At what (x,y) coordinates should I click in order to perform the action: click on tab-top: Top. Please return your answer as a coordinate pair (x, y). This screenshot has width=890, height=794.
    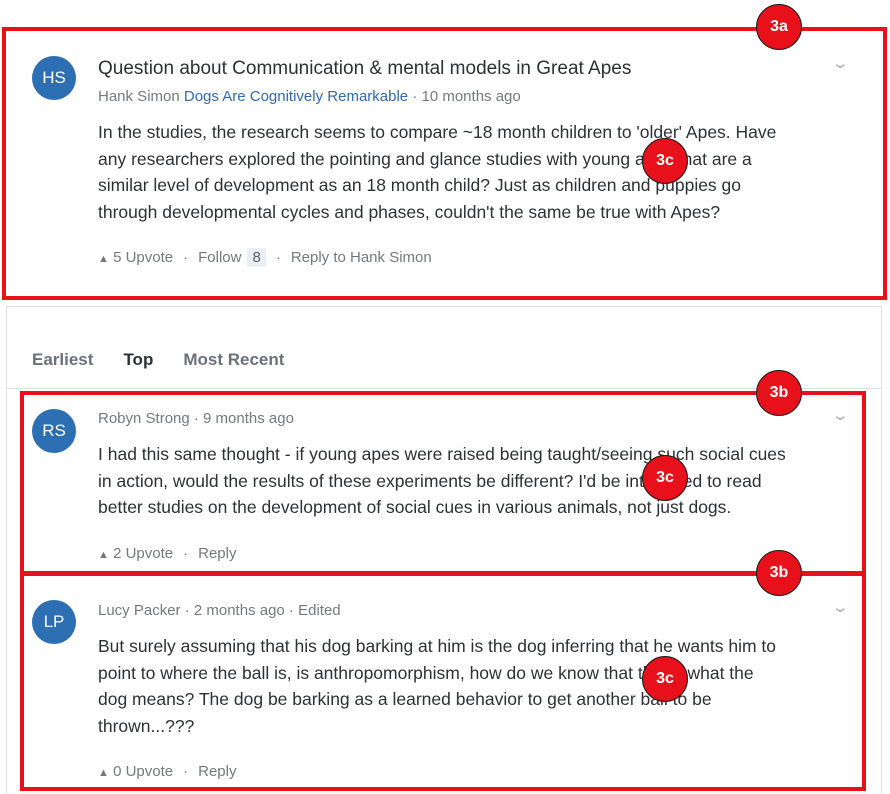
    Looking at the image, I should click on (138, 360).